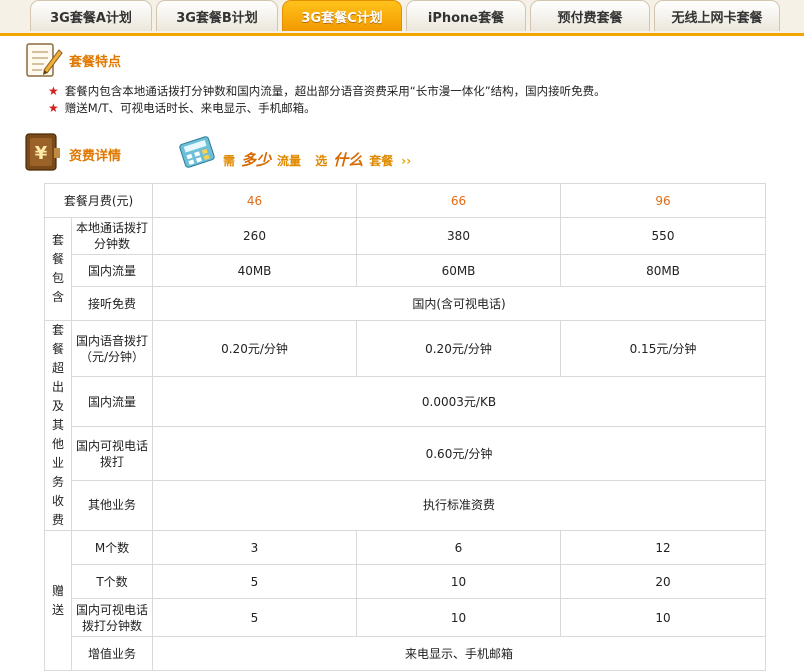 The width and height of the screenshot is (804, 671). What do you see at coordinates (98, 200) in the screenshot?
I see `monthly-fee-label: 套餐月费(元)` at bounding box center [98, 200].